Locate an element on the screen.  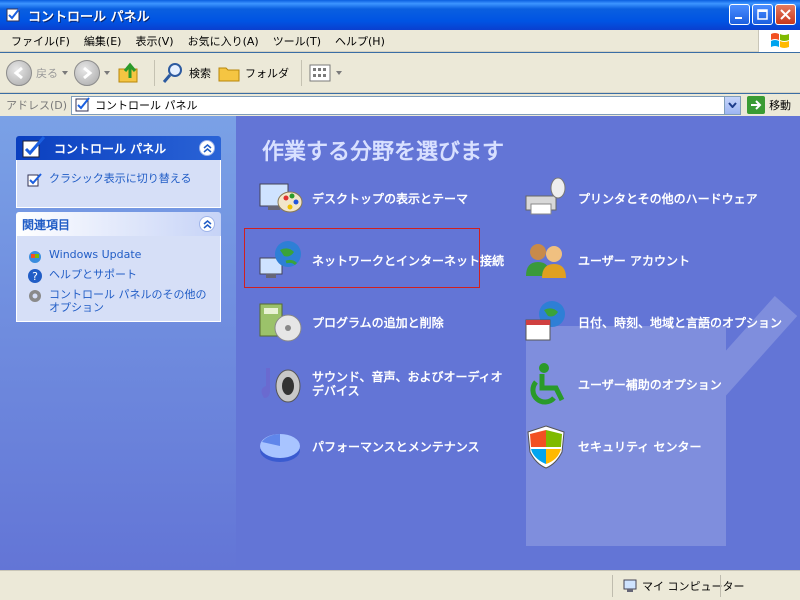
category-accessibility: ユーザー補助のオプション is located at coordinates (622, 384).